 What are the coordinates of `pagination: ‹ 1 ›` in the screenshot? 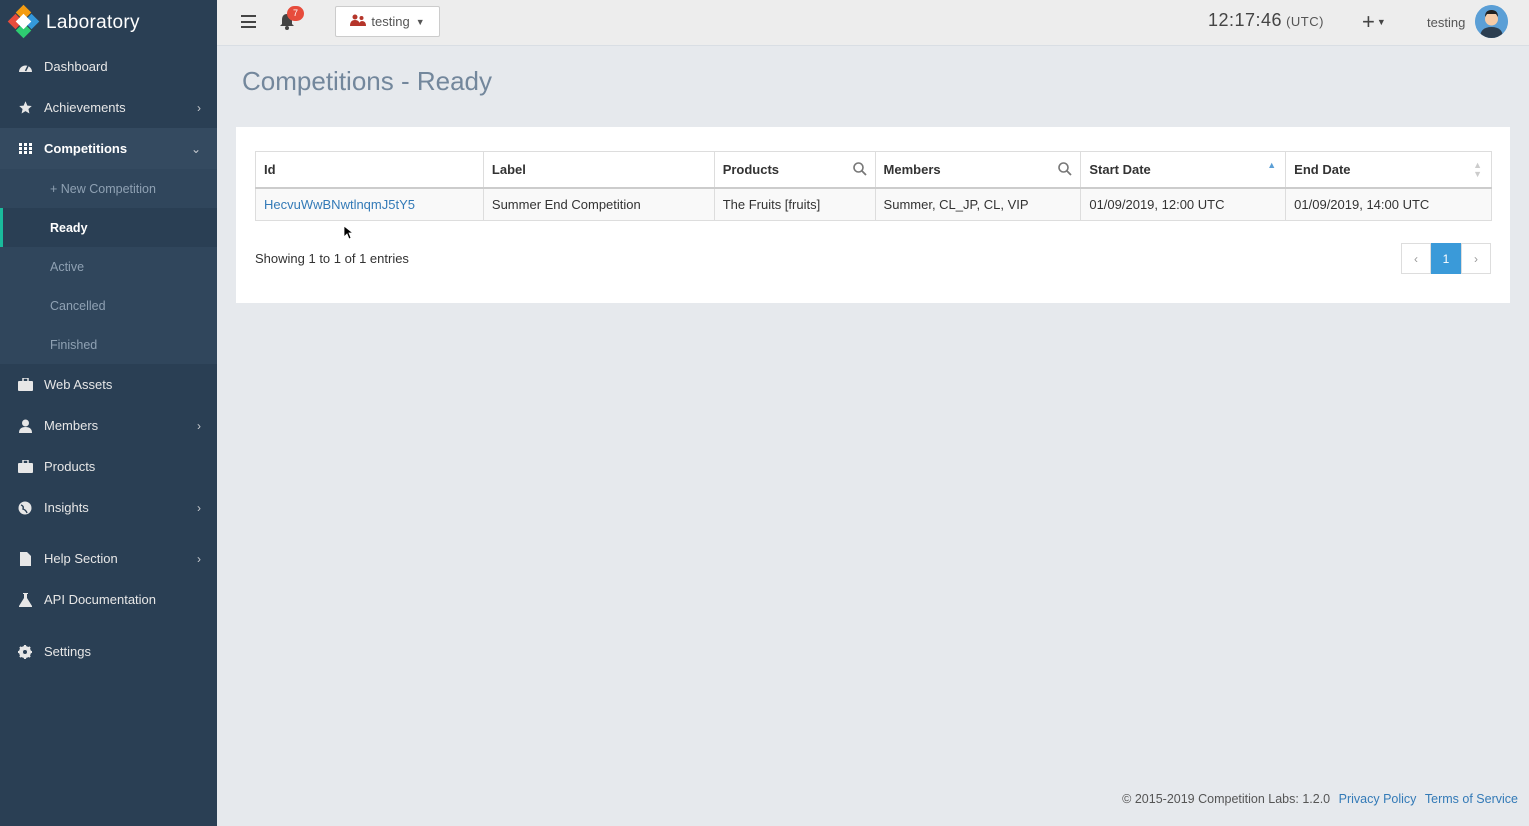 It's located at (1446, 258).